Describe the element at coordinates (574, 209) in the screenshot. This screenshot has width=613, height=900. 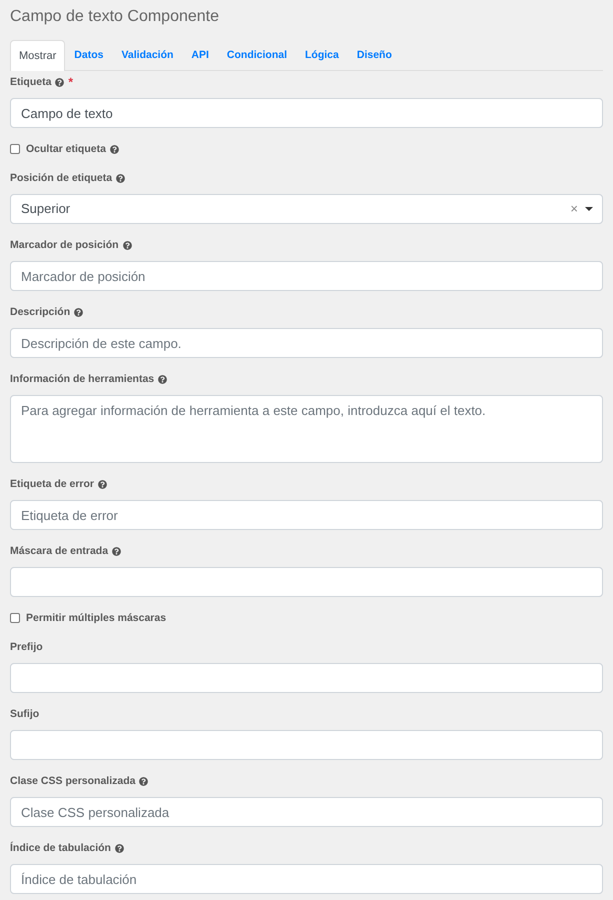
I see `clear-button: ×` at that location.